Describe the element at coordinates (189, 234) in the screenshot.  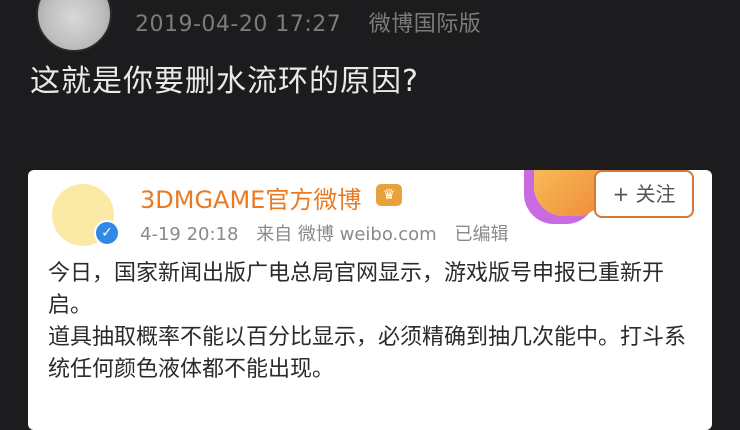
I see `card-date: 4-19 20:18` at that location.